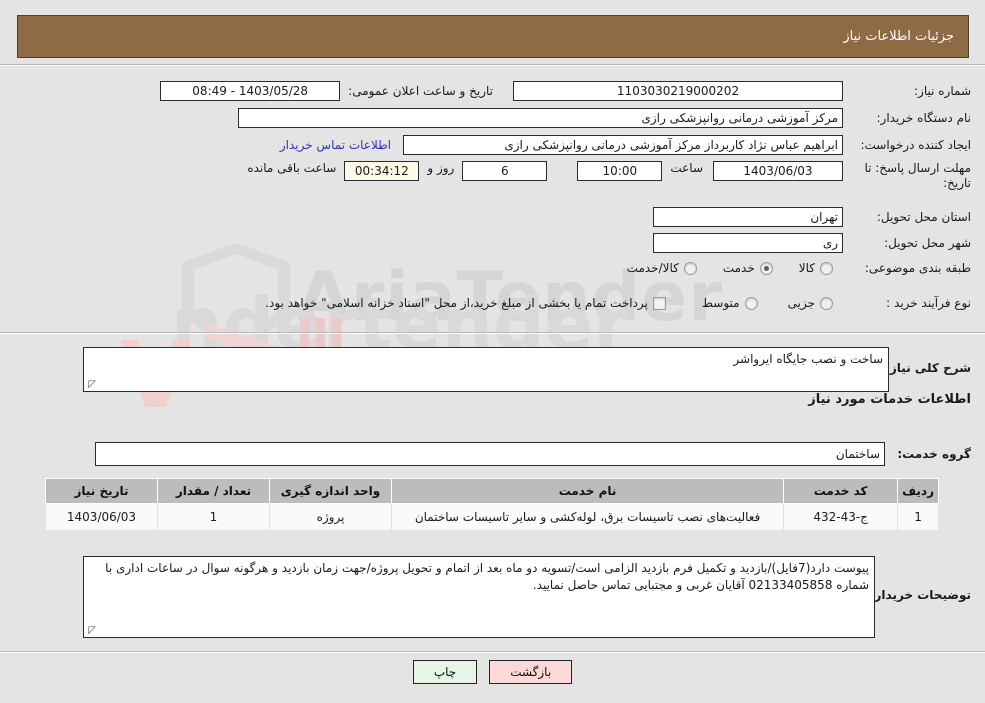  What do you see at coordinates (934, 454) in the screenshot?
I see `service-group-label: گروه خدمت:` at bounding box center [934, 454].